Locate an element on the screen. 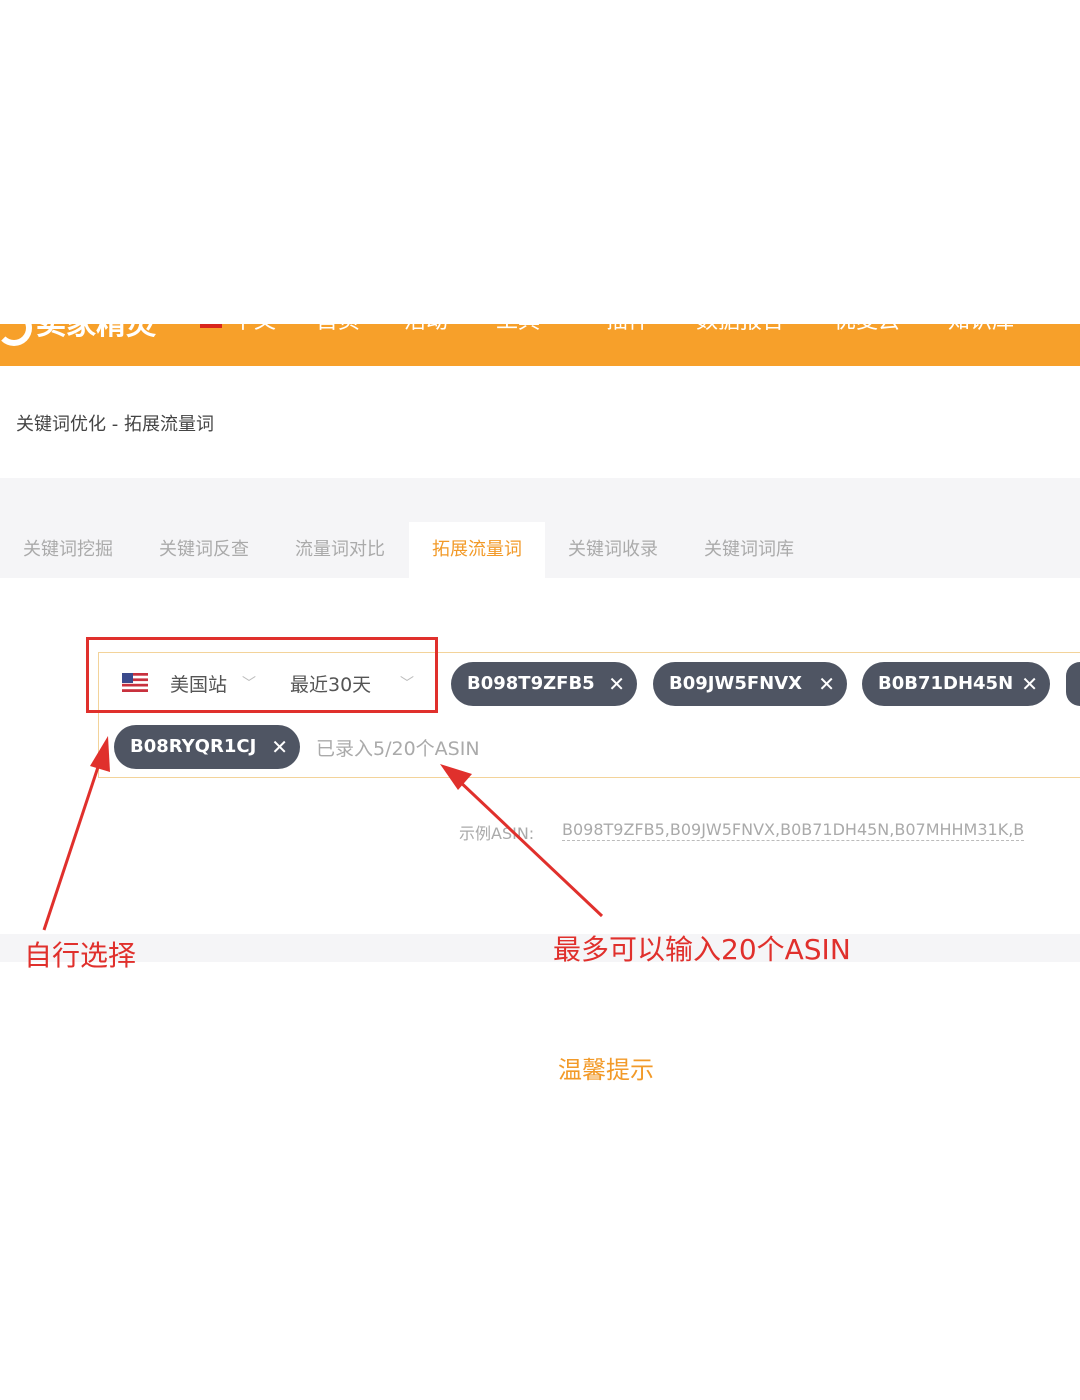  annotation-arrows is located at coordinates (323, 833).